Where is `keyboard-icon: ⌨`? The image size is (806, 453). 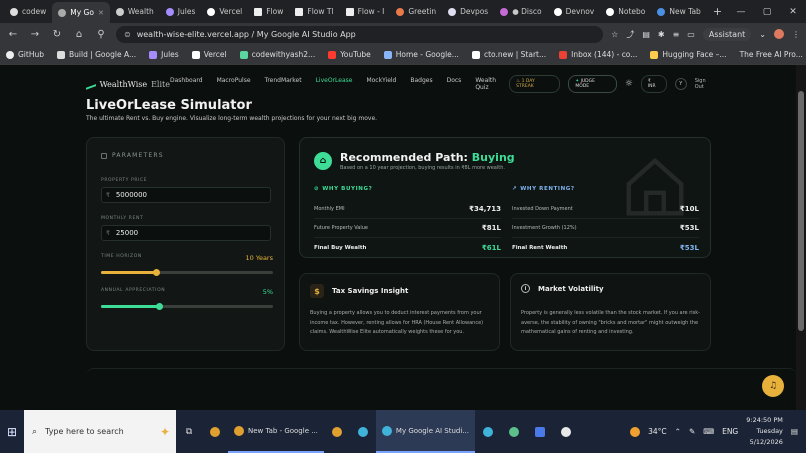
keyboard-icon: ⌨ is located at coordinates (708, 431).